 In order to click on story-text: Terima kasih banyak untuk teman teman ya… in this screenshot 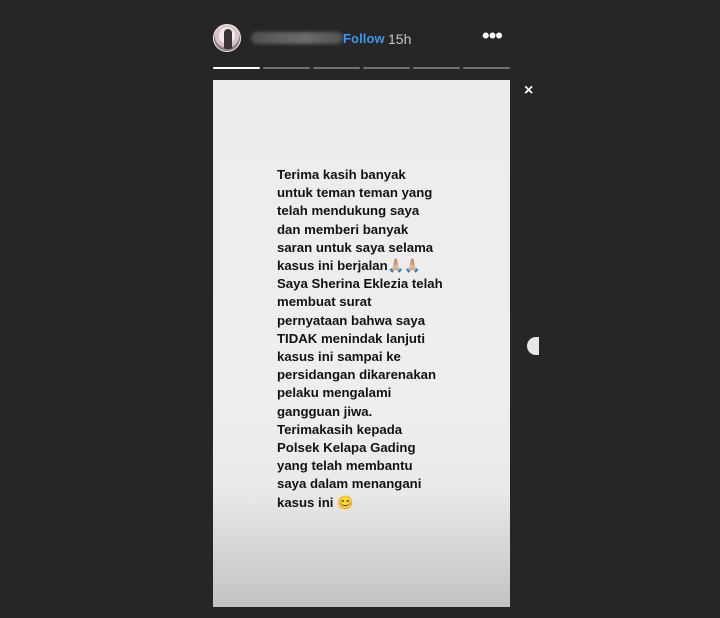, I will do `click(360, 338)`.